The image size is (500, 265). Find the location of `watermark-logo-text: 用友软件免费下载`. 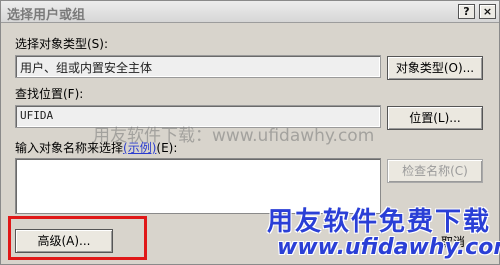

watermark-logo-text: 用友软件免费下载 is located at coordinates (379, 222).